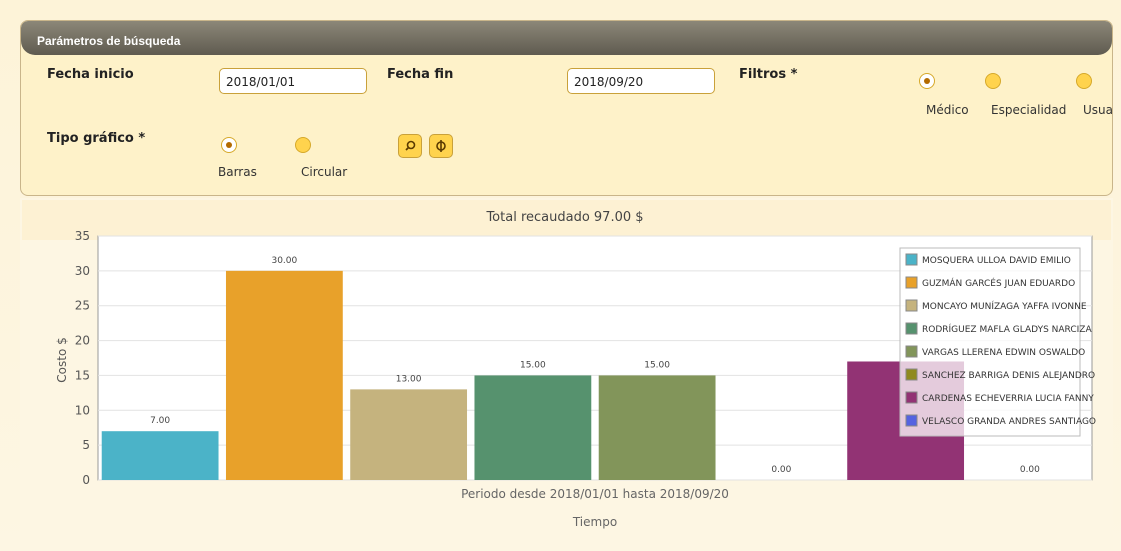  Describe the element at coordinates (420, 74) in the screenshot. I see `fecha-fin-label: Fecha fin` at that location.